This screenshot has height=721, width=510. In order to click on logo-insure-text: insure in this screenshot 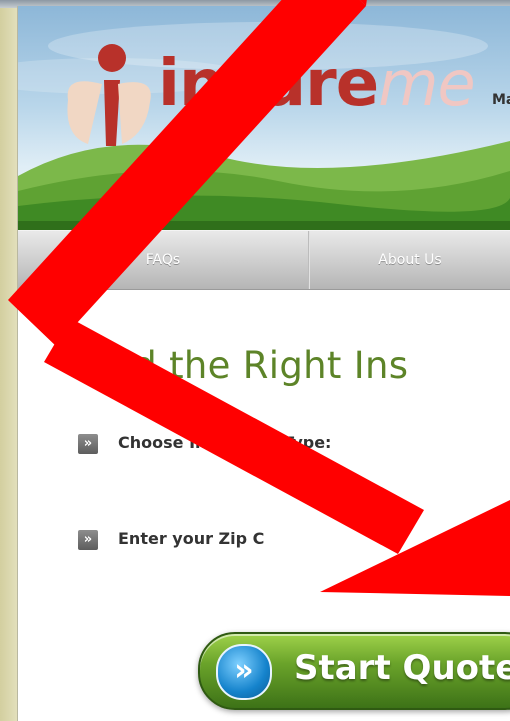, I will do `click(268, 84)`.